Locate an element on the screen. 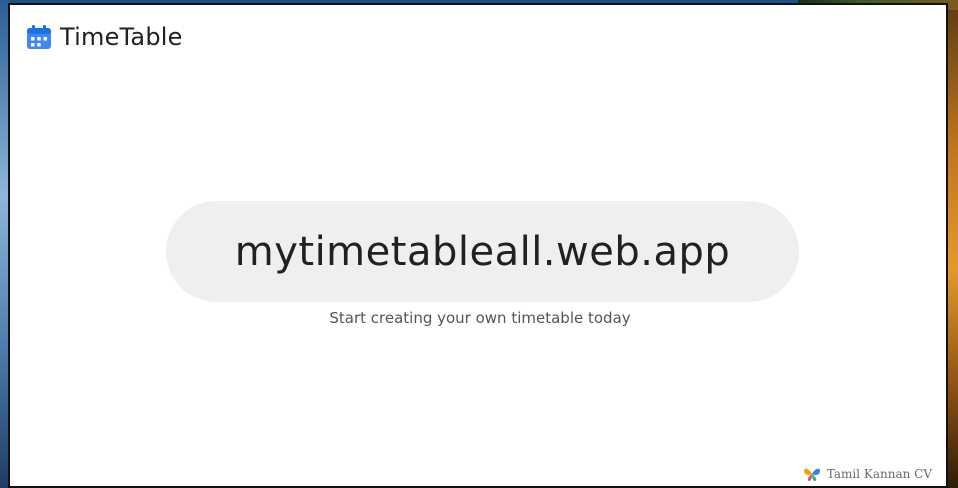 The width and height of the screenshot is (958, 488). app-title: TimeTable is located at coordinates (121, 37).